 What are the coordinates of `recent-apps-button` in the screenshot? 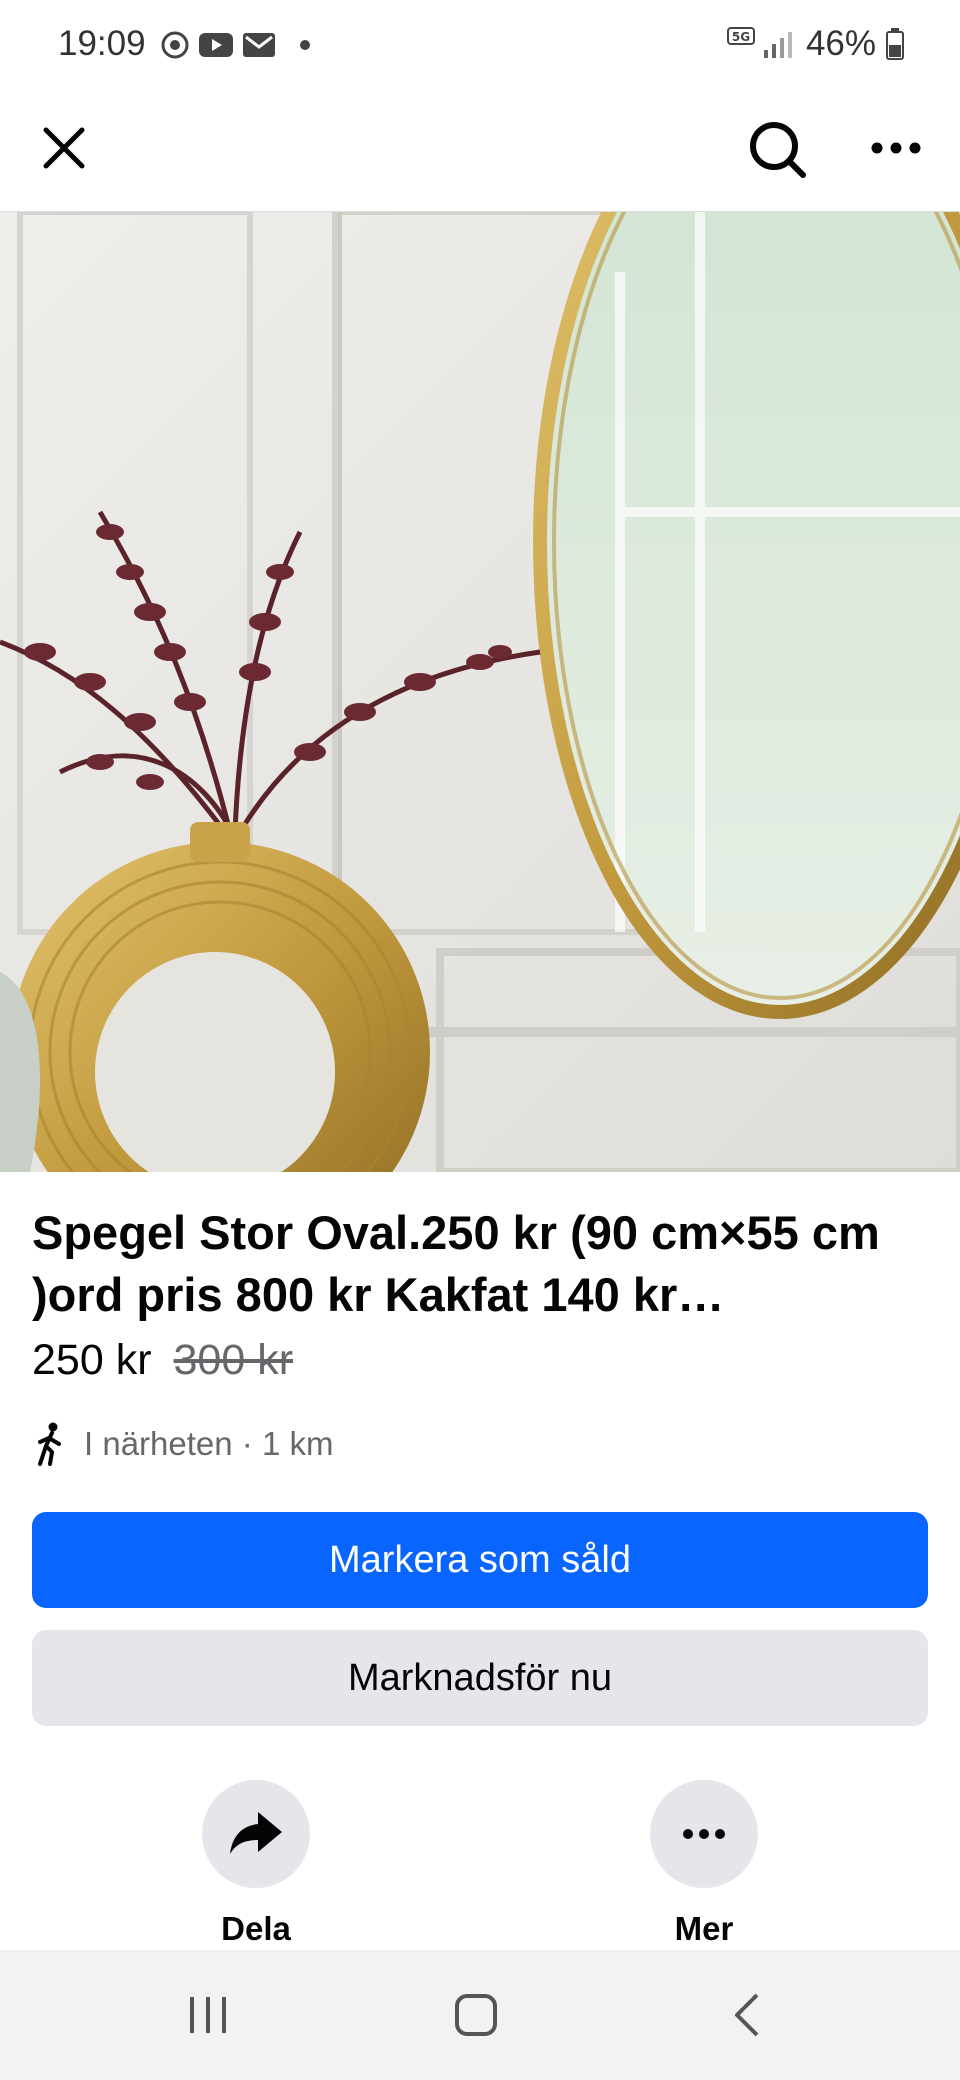 It's located at (208, 2015).